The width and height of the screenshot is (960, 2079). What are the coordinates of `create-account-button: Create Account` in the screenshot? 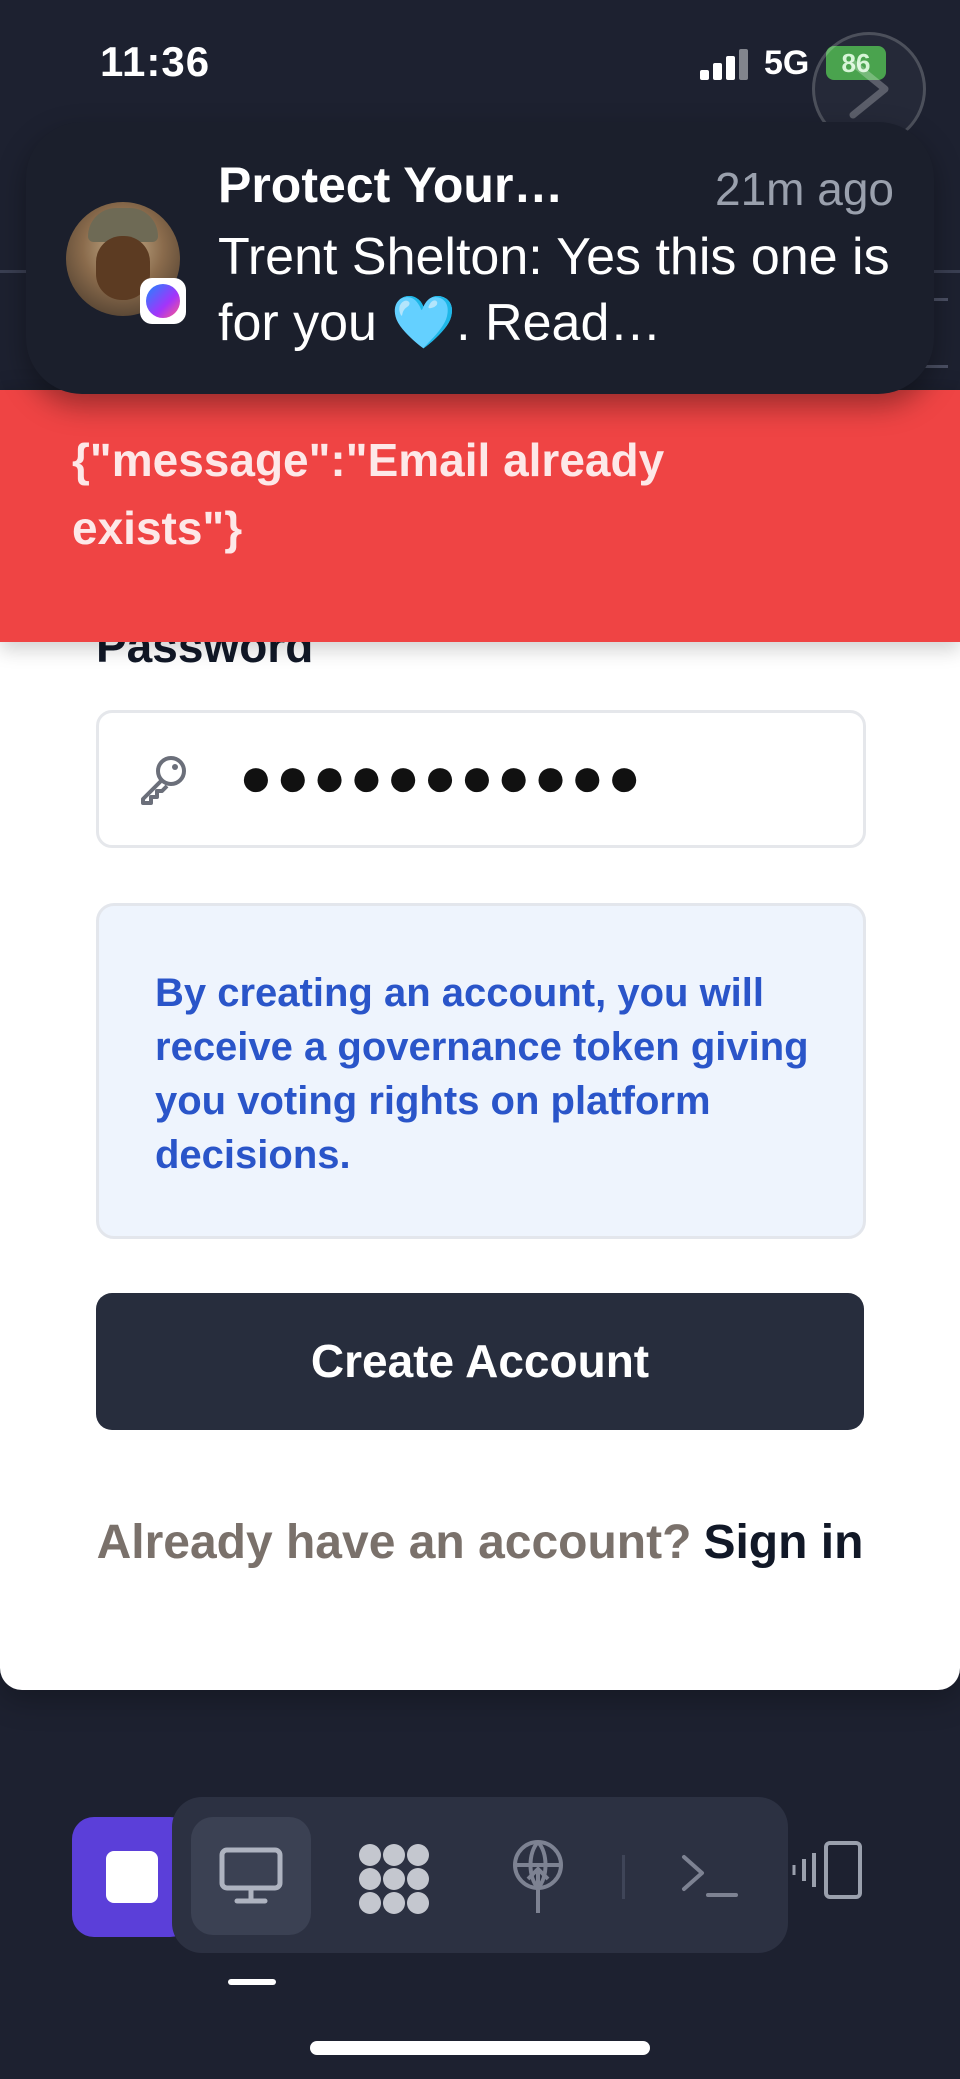 It's located at (480, 1361).